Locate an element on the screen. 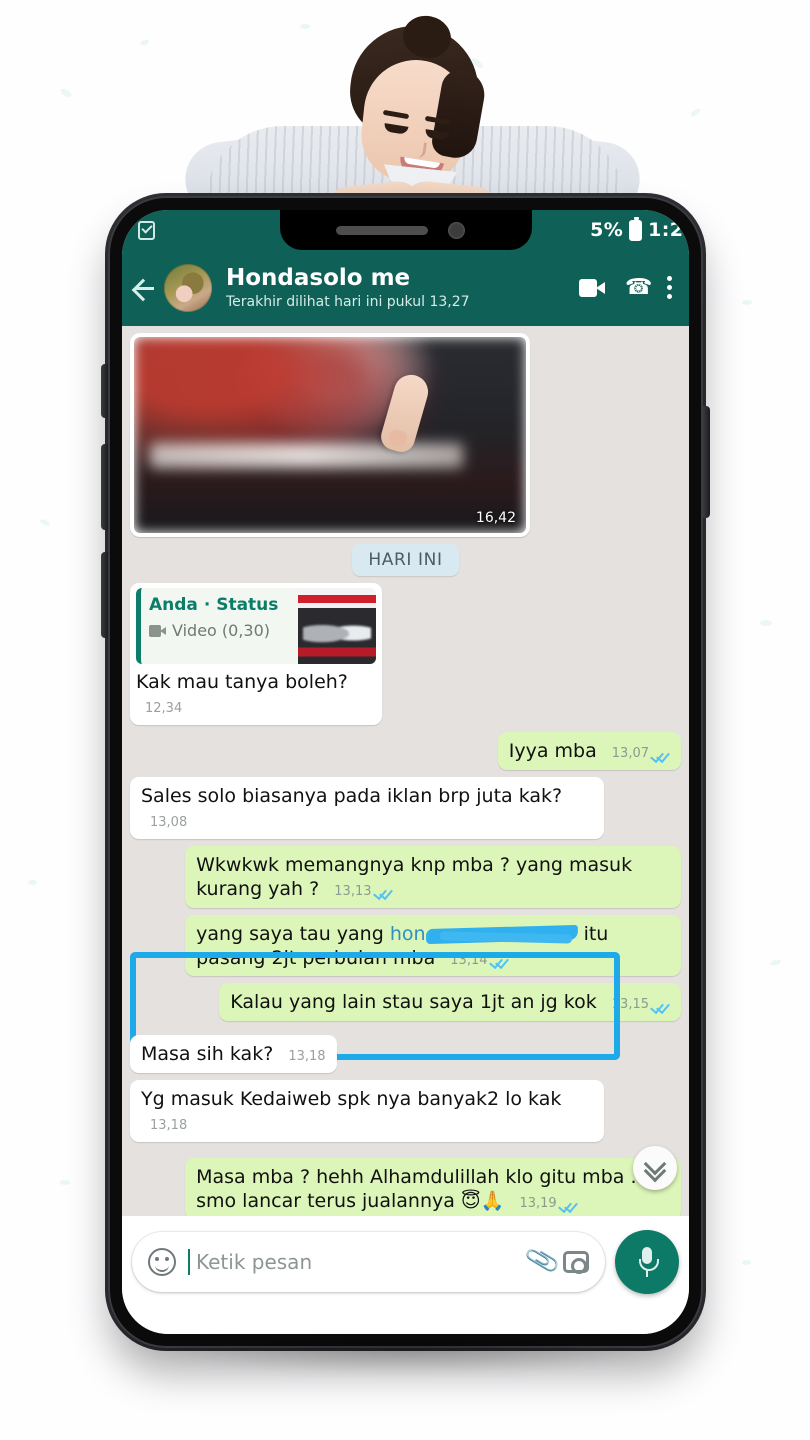 The height and width of the screenshot is (1440, 810). date-divider: HARI INI is located at coordinates (405, 560).